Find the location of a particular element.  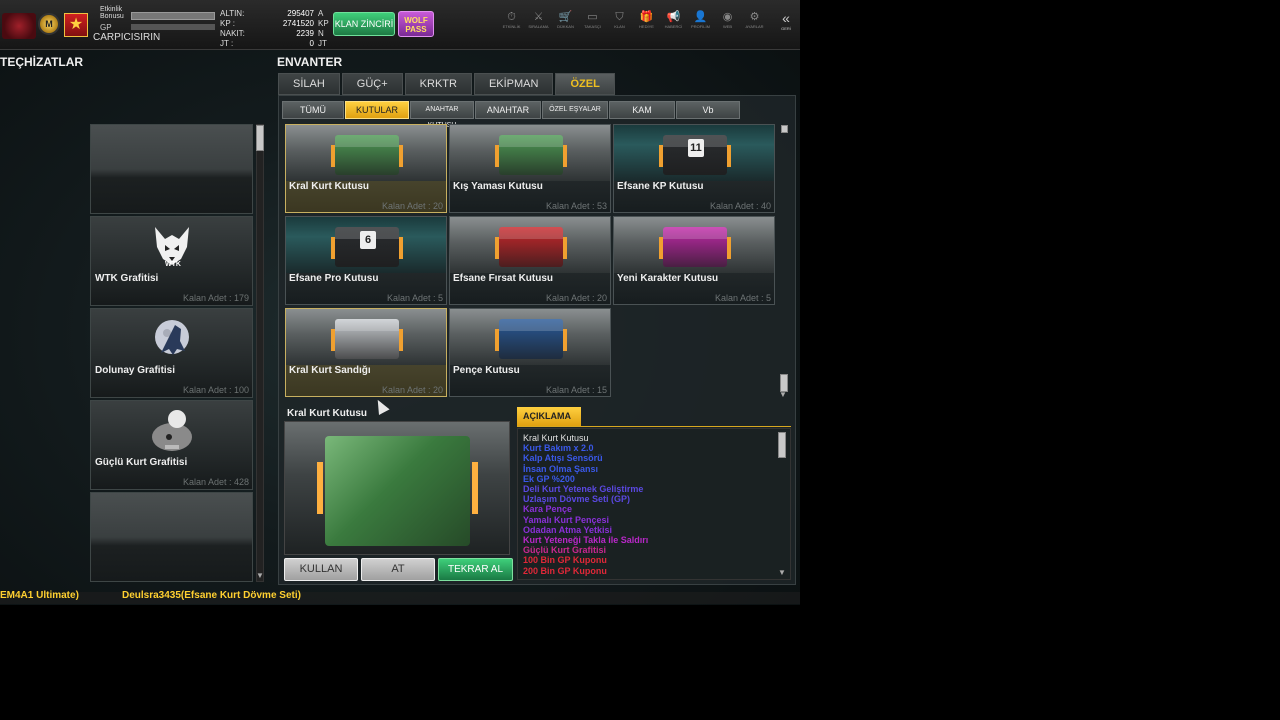

sub-tab: ANAHTAR KUTUSU is located at coordinates (442, 115).